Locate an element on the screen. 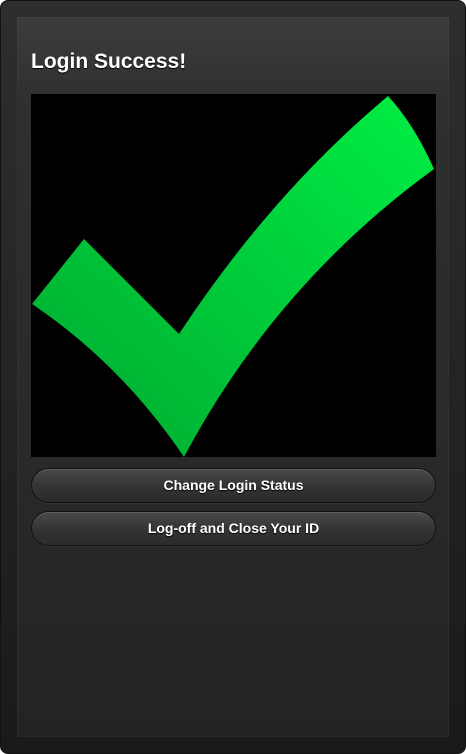  logoff-close-id-button: Log-off and Close Your ID is located at coordinates (233, 528).